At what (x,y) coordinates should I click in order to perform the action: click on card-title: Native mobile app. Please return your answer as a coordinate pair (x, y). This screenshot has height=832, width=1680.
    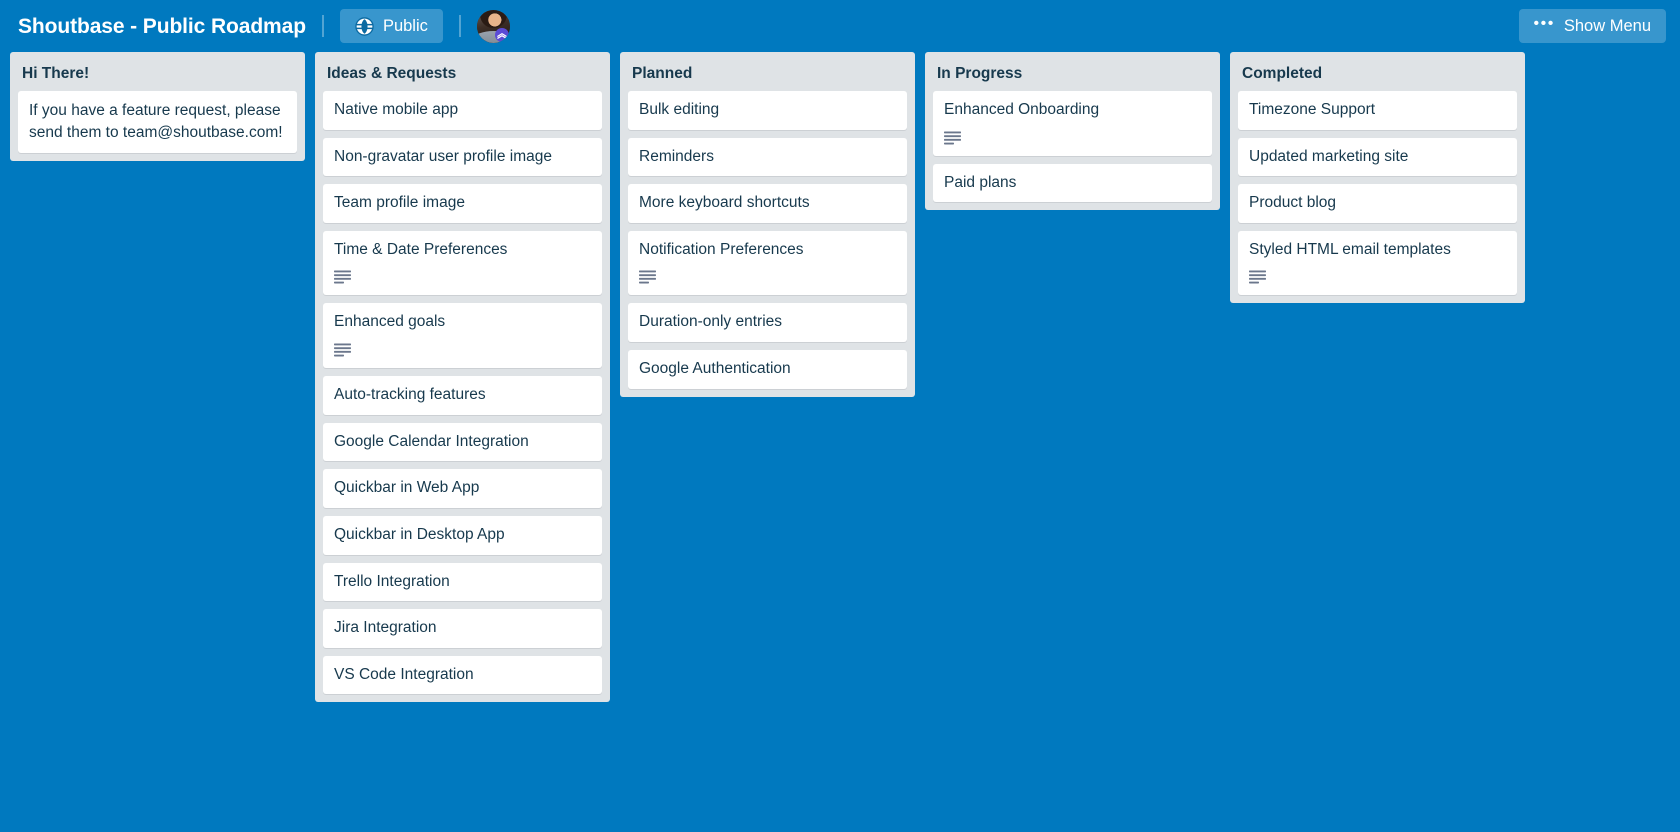
    Looking at the image, I should click on (396, 110).